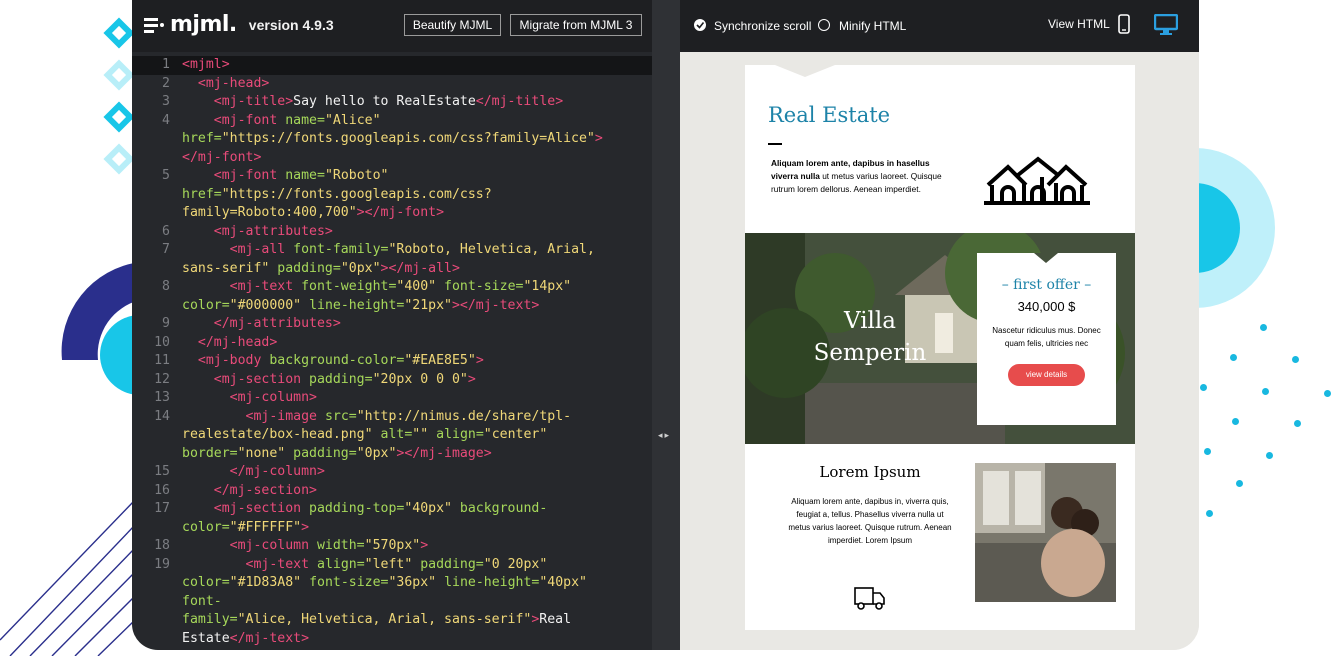  What do you see at coordinates (281, 564) in the screenshot?
I see `code-token: <mj-text` at bounding box center [281, 564].